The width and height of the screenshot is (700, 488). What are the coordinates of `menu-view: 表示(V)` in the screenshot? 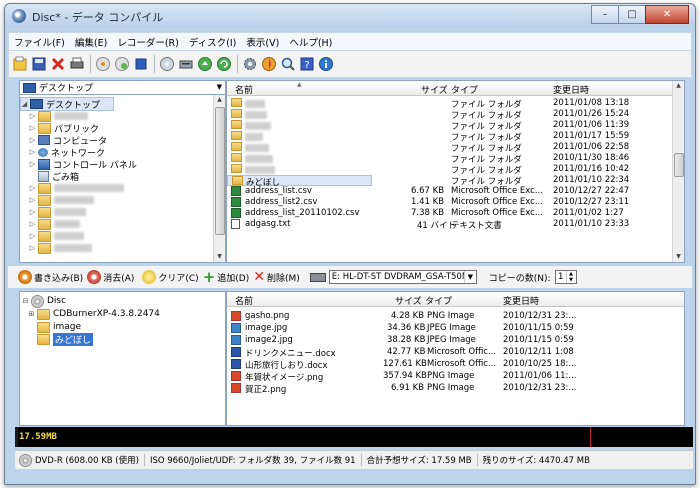 It's located at (262, 42).